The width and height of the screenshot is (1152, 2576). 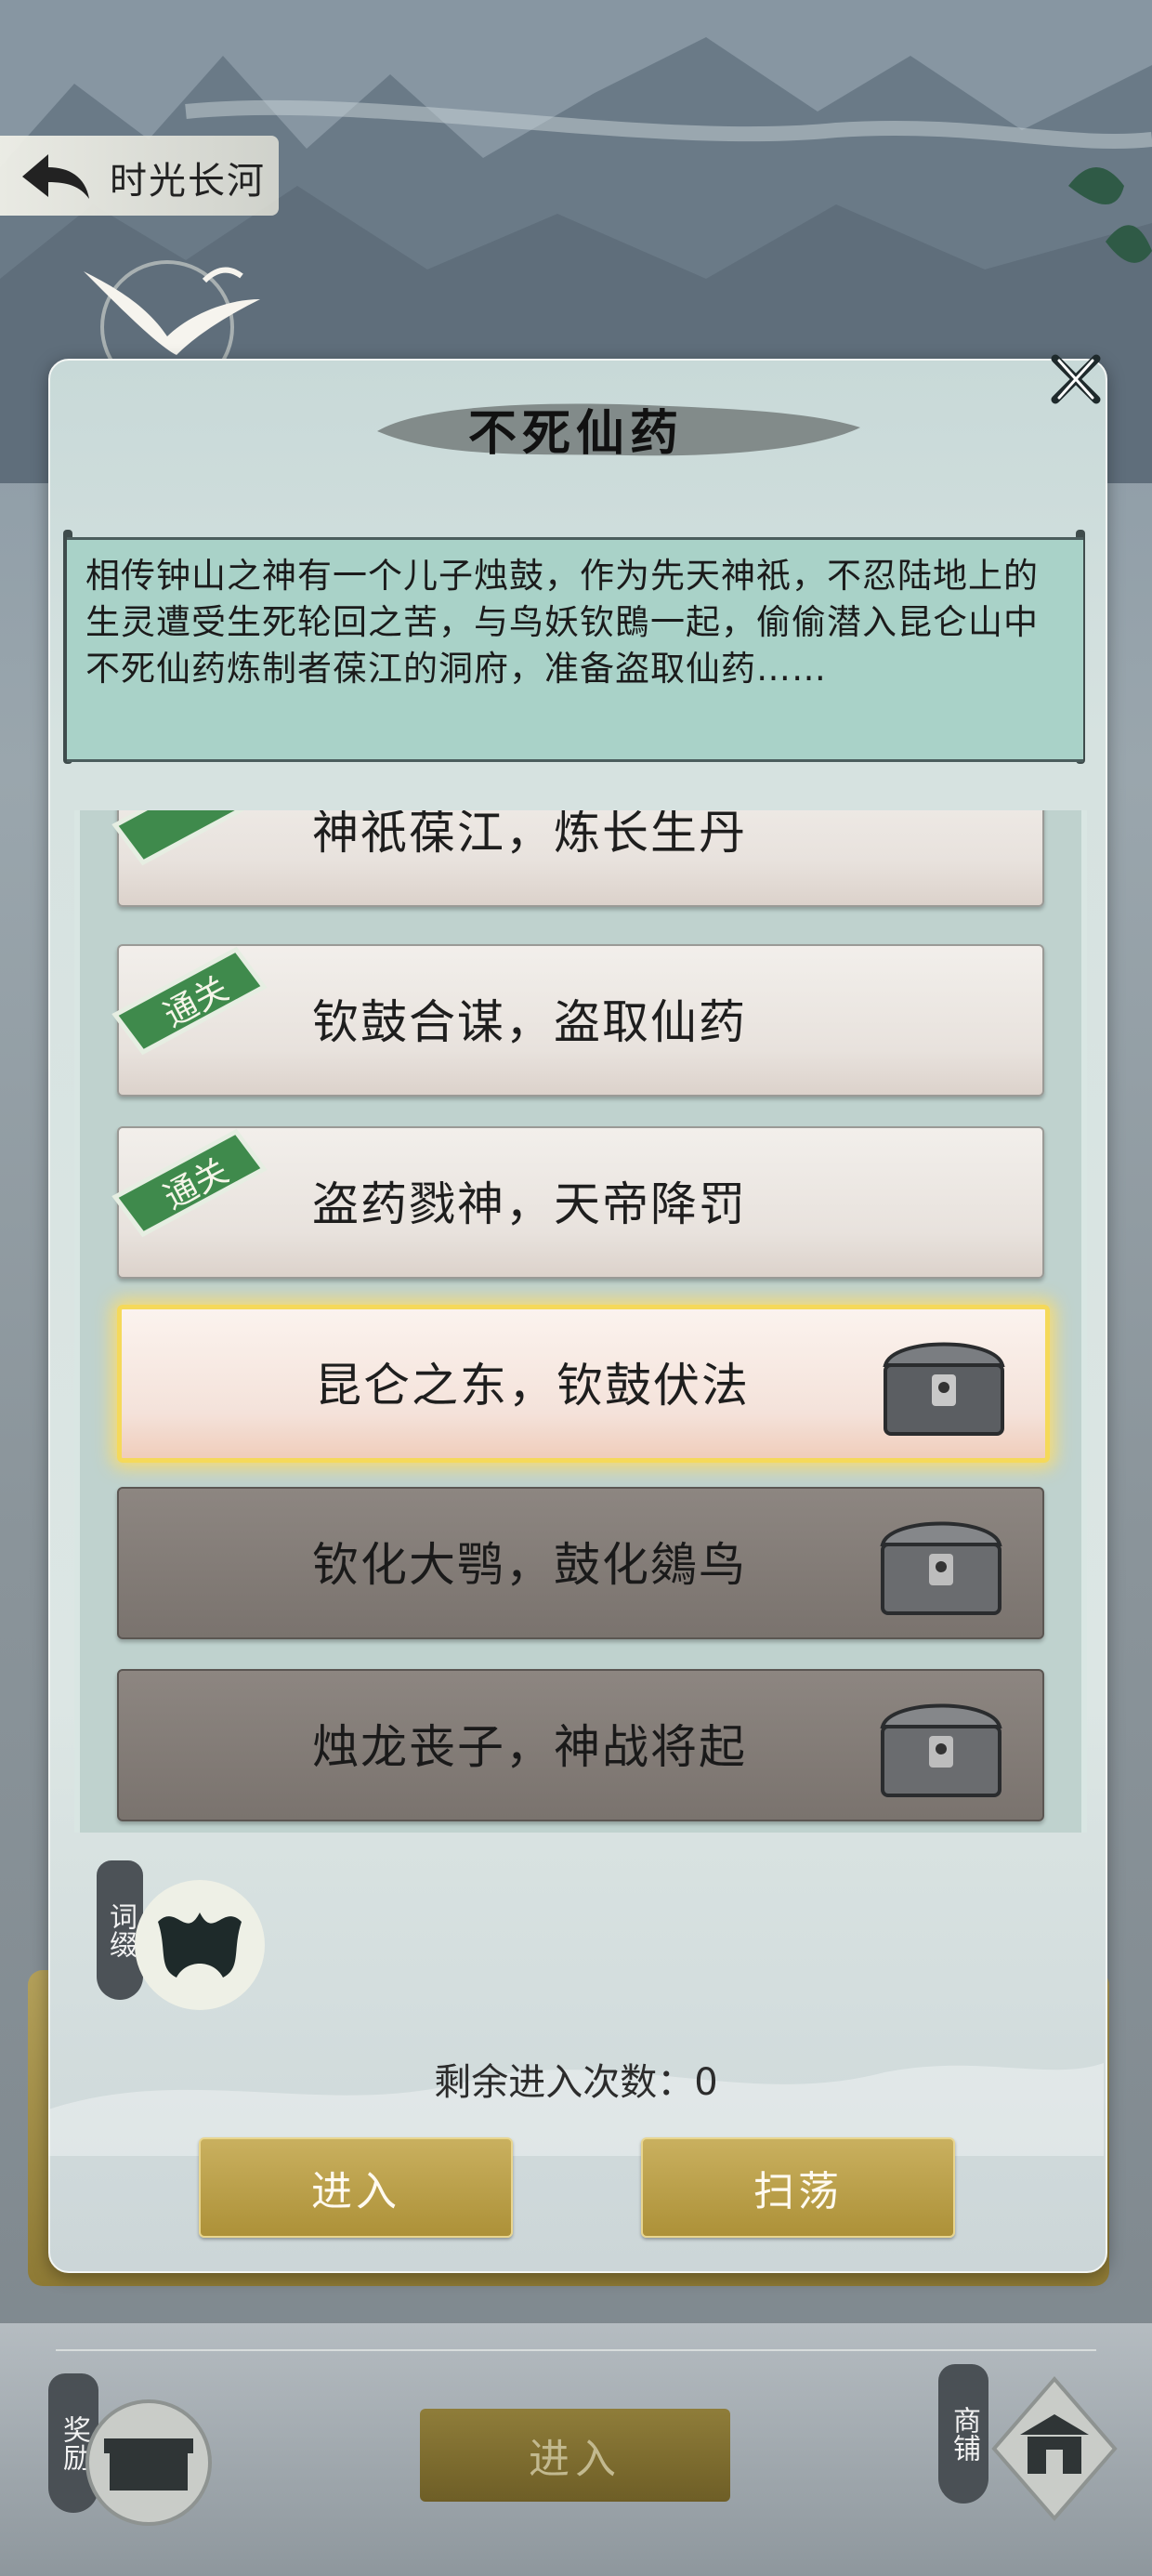 I want to click on crane-emblem-icon, so click(x=172, y=317).